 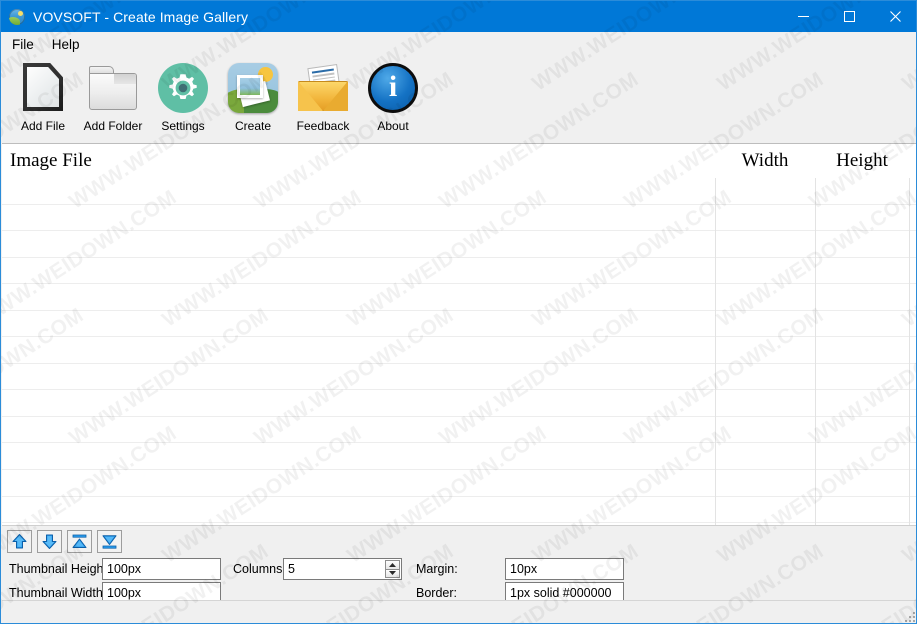 I want to click on toolbar-button-about: i About, so click(x=393, y=98).